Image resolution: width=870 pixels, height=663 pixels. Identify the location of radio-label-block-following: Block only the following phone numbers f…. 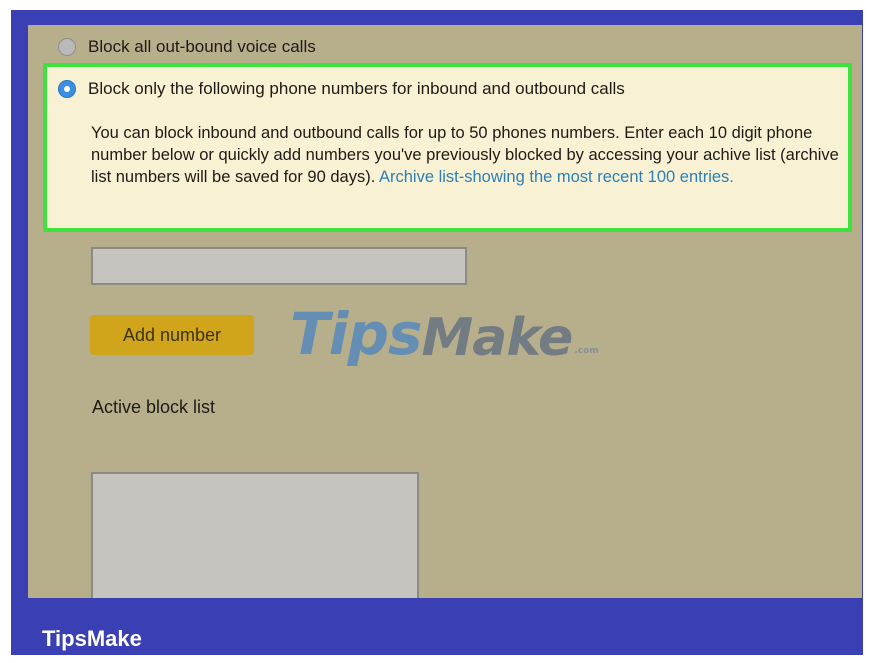
(356, 88).